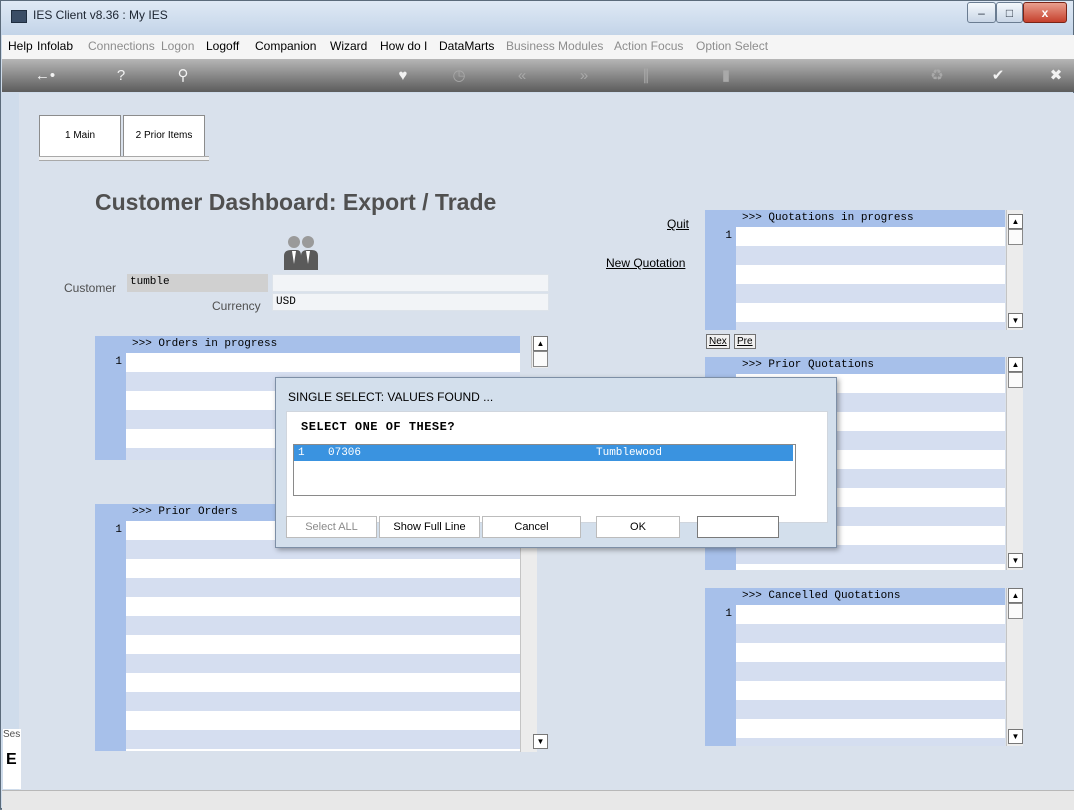  Describe the element at coordinates (12, 734) in the screenshot. I see `session-label: Ses` at that location.